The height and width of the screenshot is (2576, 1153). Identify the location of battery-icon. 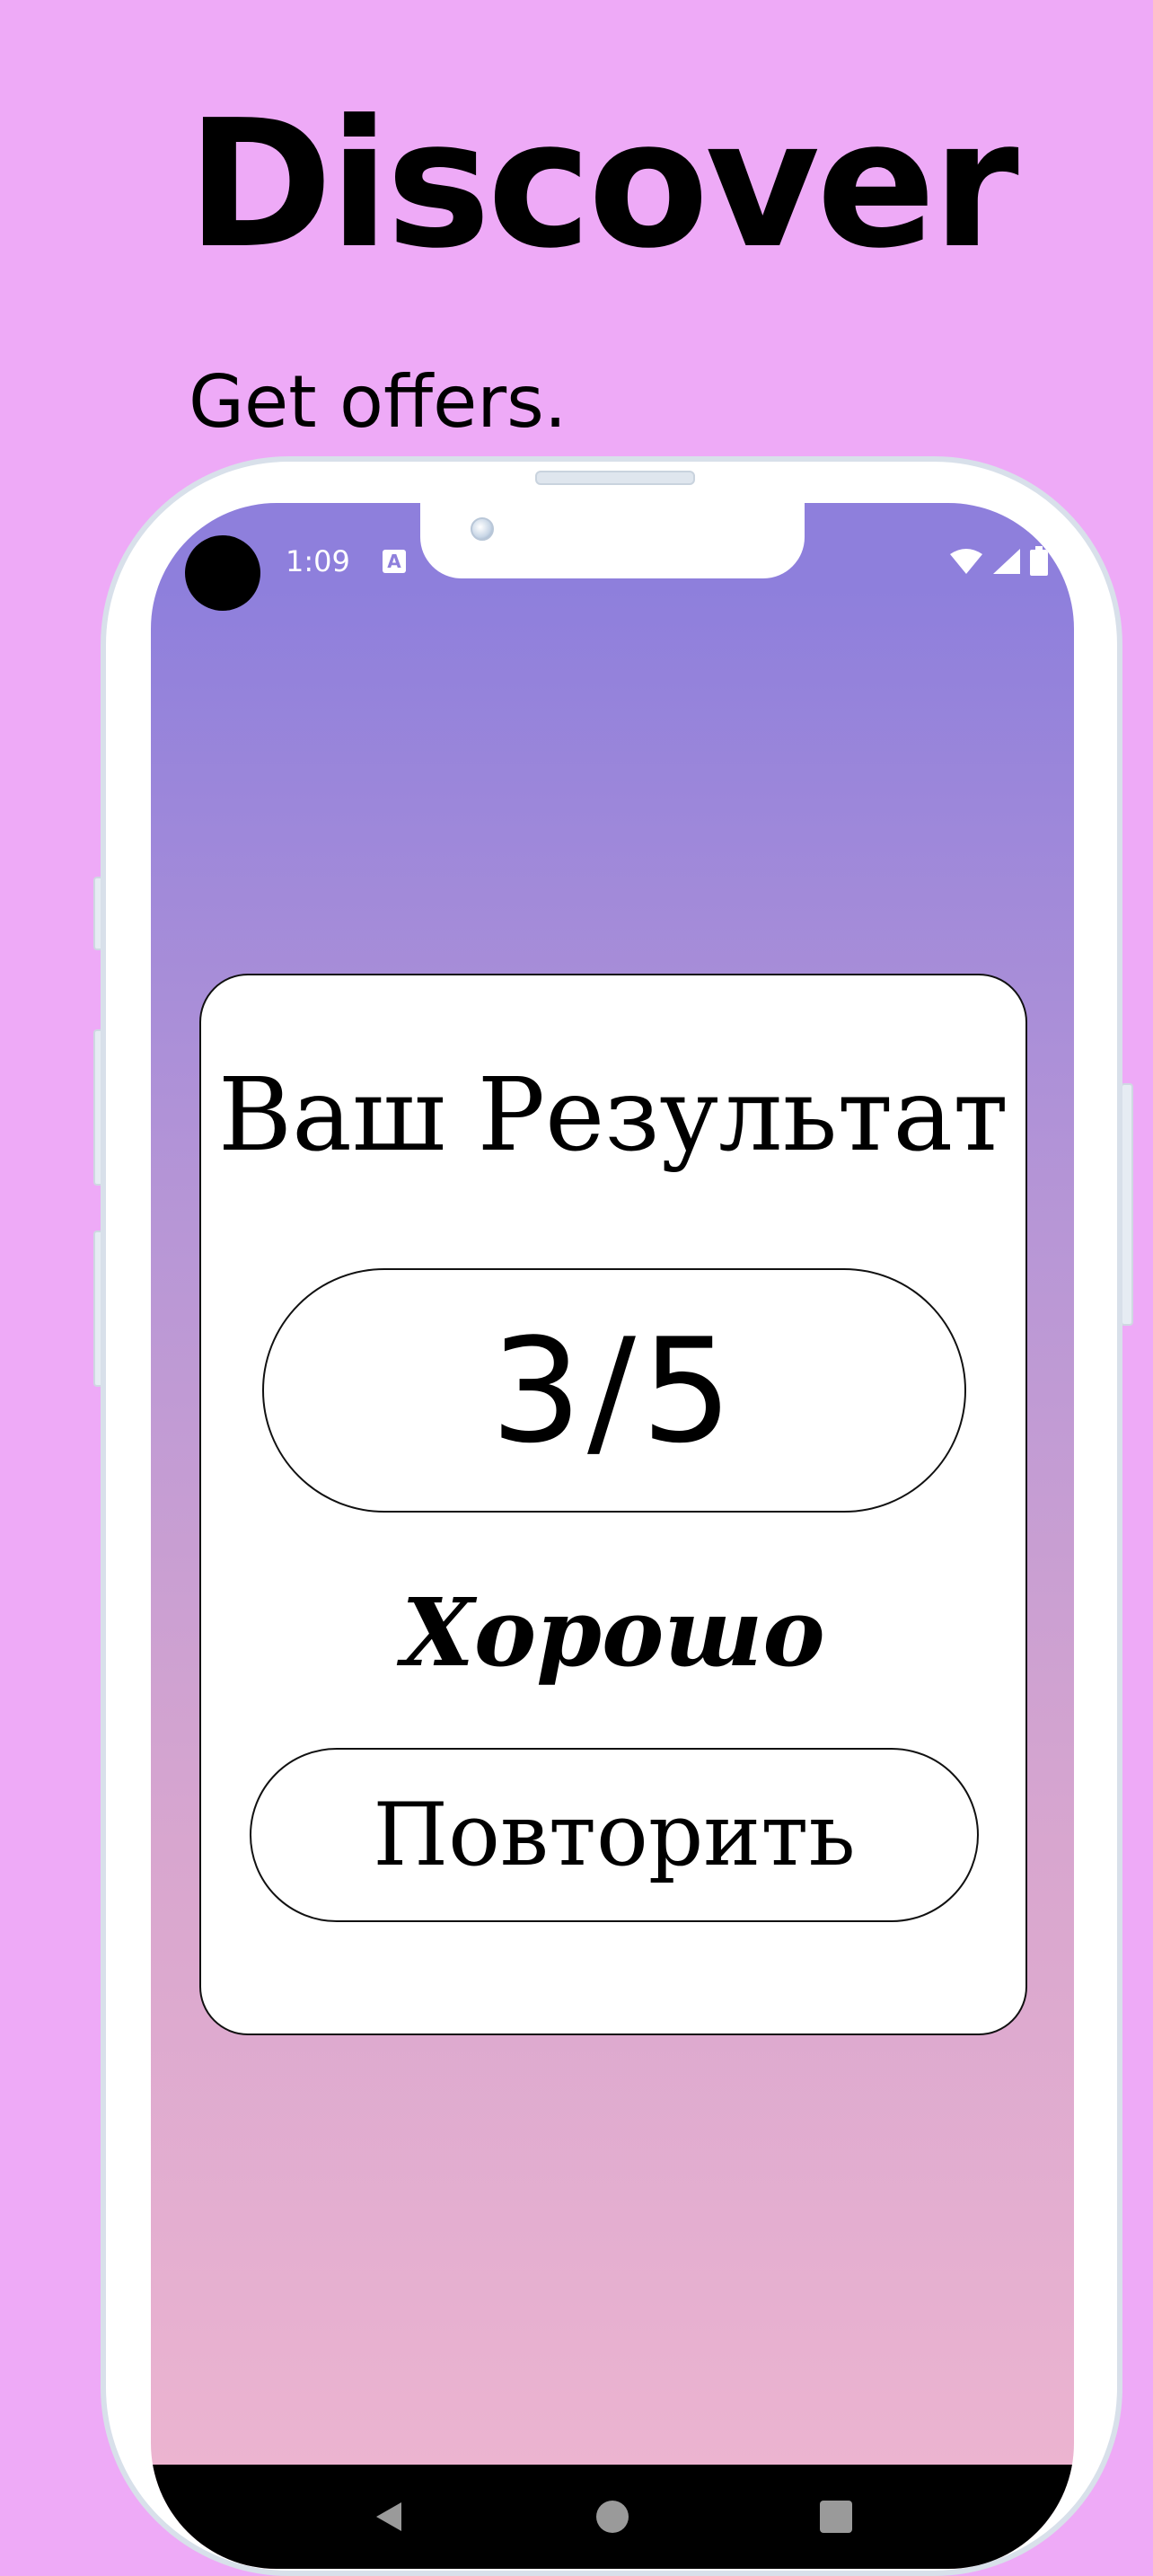
(1039, 561).